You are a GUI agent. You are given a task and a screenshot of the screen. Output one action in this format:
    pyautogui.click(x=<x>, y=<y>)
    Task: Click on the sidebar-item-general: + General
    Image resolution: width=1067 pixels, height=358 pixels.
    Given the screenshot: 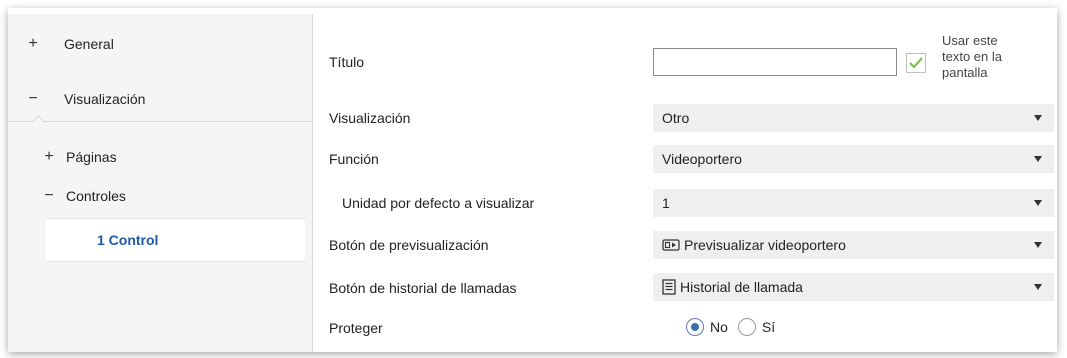 What is the action you would take?
    pyautogui.click(x=70, y=44)
    